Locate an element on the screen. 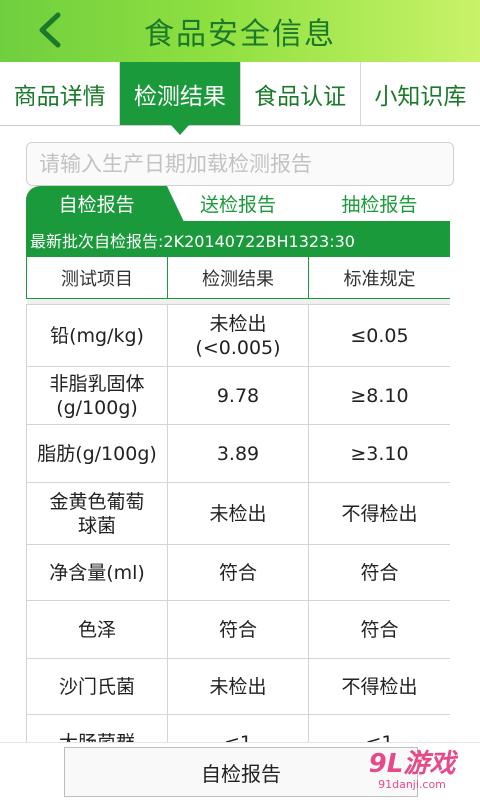  tab-product-details: 商品详情 is located at coordinates (60, 93).